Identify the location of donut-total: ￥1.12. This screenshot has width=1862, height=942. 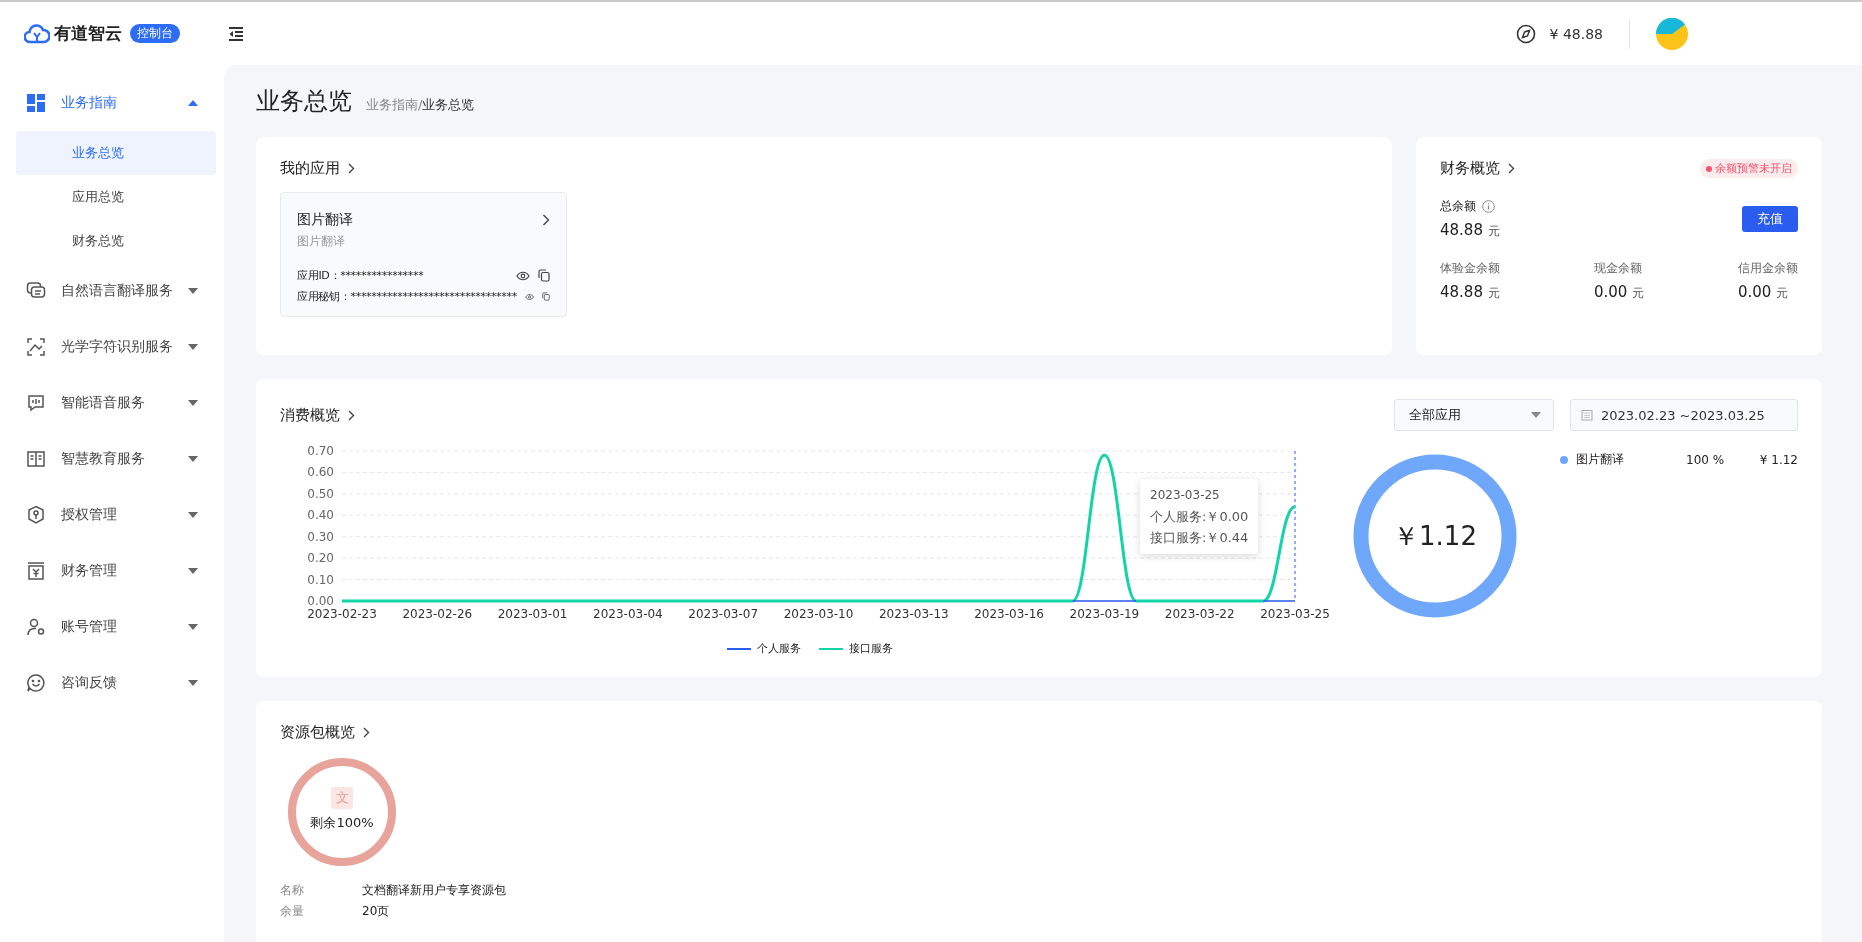
(1435, 536).